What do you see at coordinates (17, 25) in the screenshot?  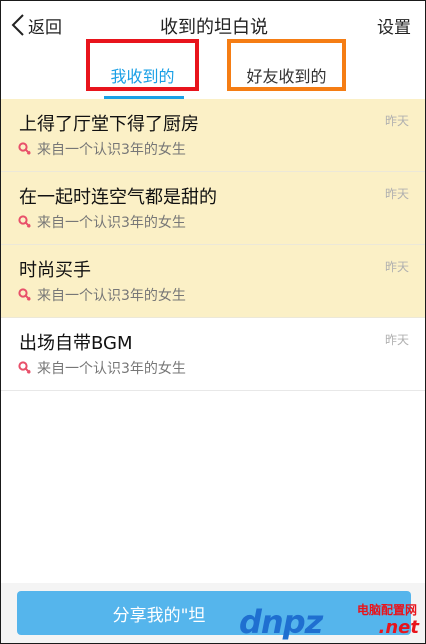 I see `chevron-left-icon` at bounding box center [17, 25].